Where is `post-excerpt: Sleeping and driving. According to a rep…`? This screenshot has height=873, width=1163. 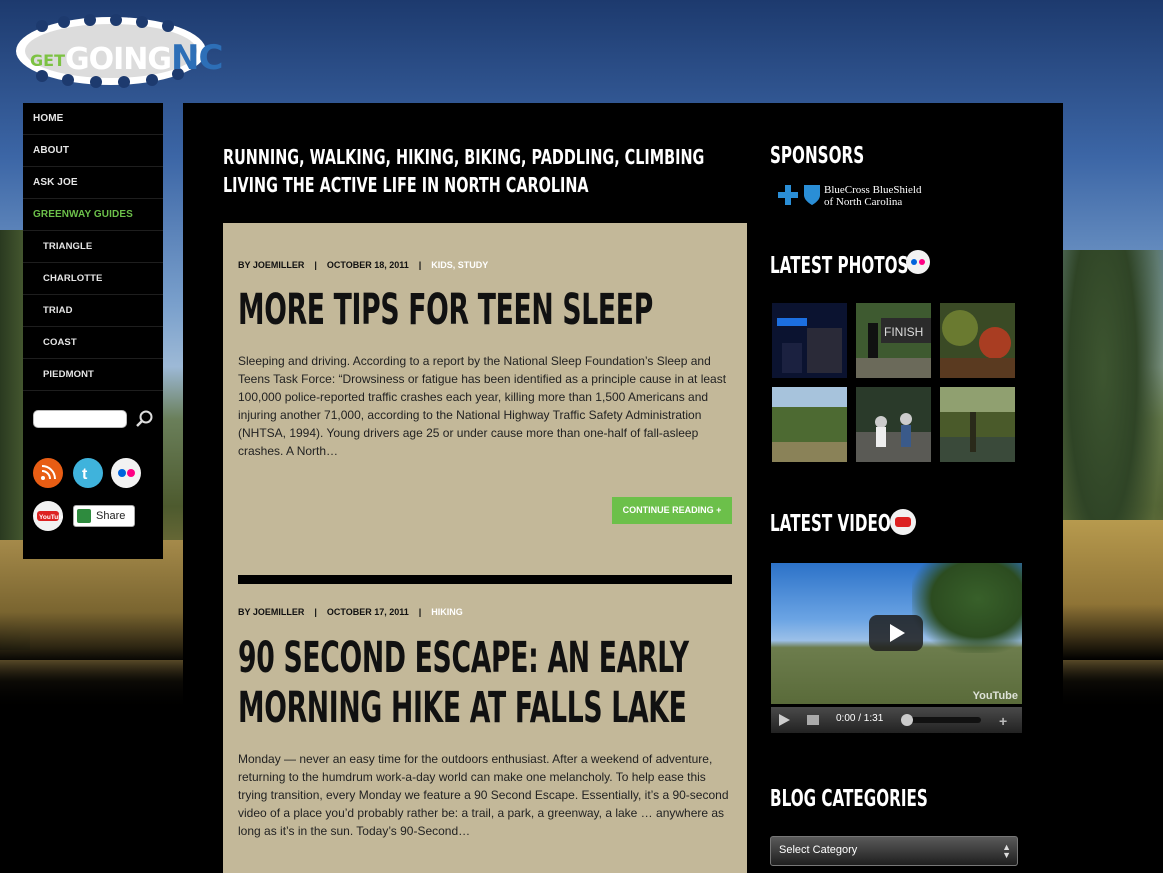 post-excerpt: Sleeping and driving. According to a rep… is located at coordinates (482, 406).